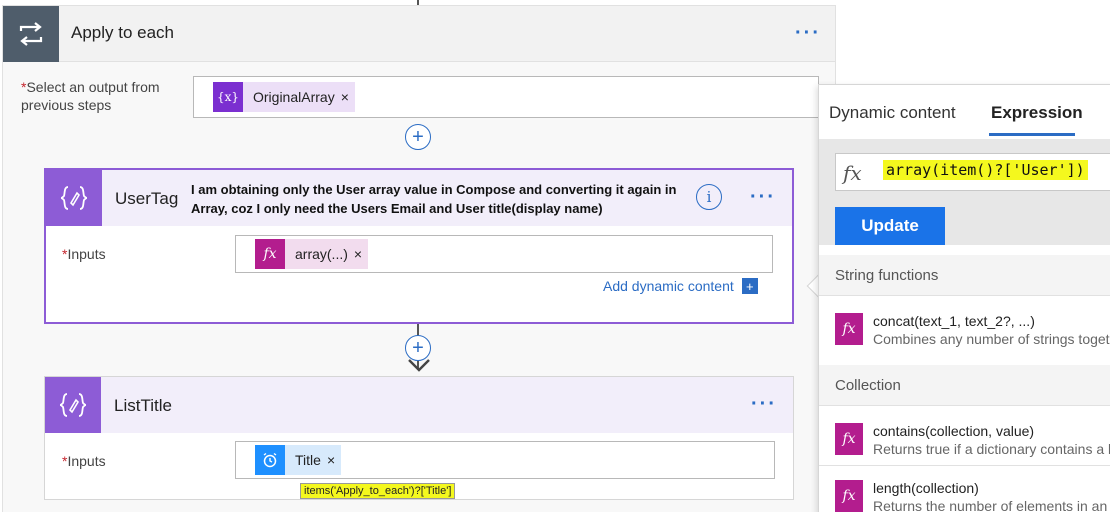 The width and height of the screenshot is (1110, 512). Describe the element at coordinates (419, 365) in the screenshot. I see `connector-arrow-icon` at that location.